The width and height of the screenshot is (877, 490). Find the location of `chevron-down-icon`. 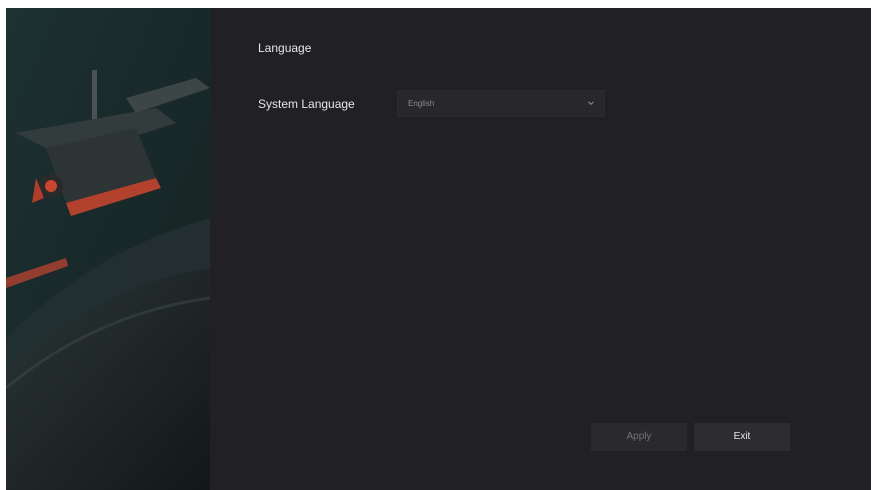

chevron-down-icon is located at coordinates (591, 103).